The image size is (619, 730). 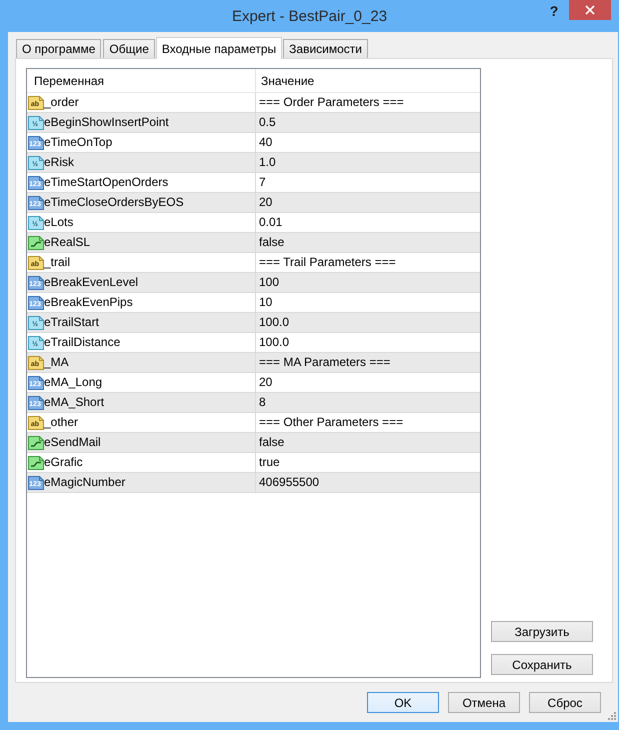 I want to click on parameter-value: 40, so click(x=266, y=142).